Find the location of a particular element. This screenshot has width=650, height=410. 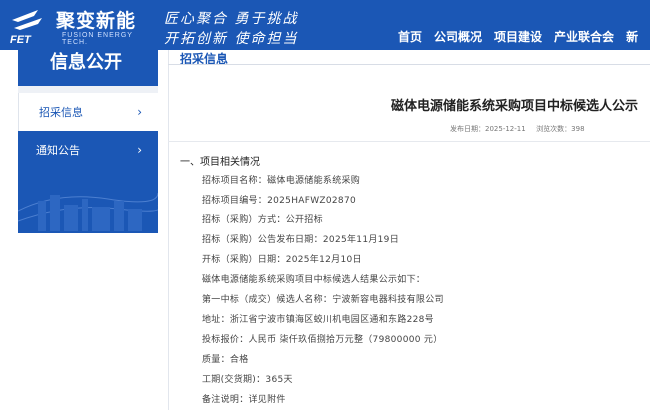

logo-mark-text: FET is located at coordinates (21, 40).